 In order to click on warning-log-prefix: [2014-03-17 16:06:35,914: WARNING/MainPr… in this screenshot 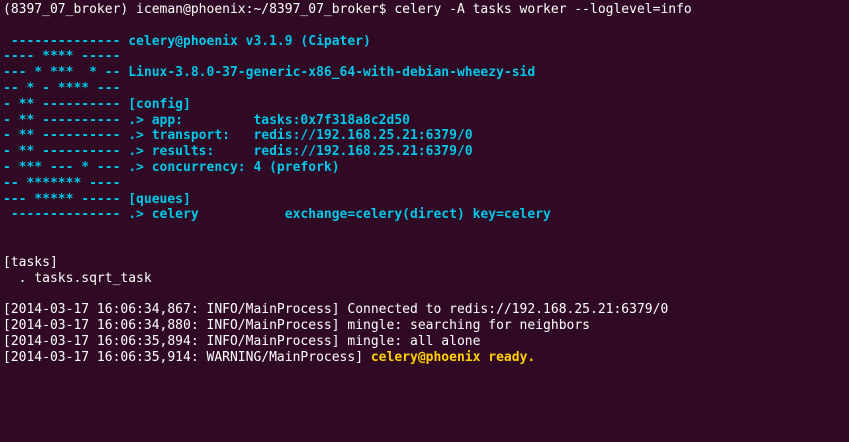, I will do `click(187, 357)`.